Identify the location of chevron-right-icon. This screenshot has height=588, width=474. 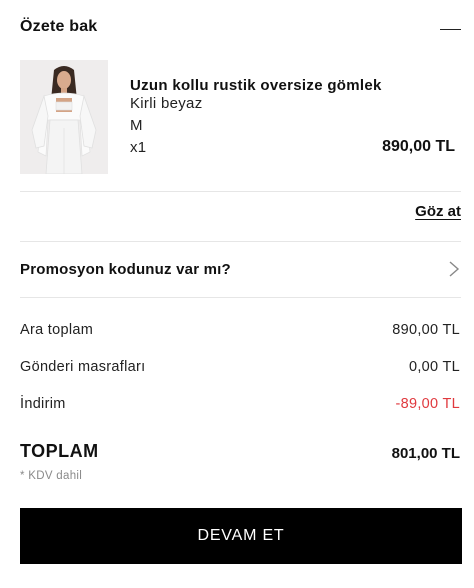
(454, 269).